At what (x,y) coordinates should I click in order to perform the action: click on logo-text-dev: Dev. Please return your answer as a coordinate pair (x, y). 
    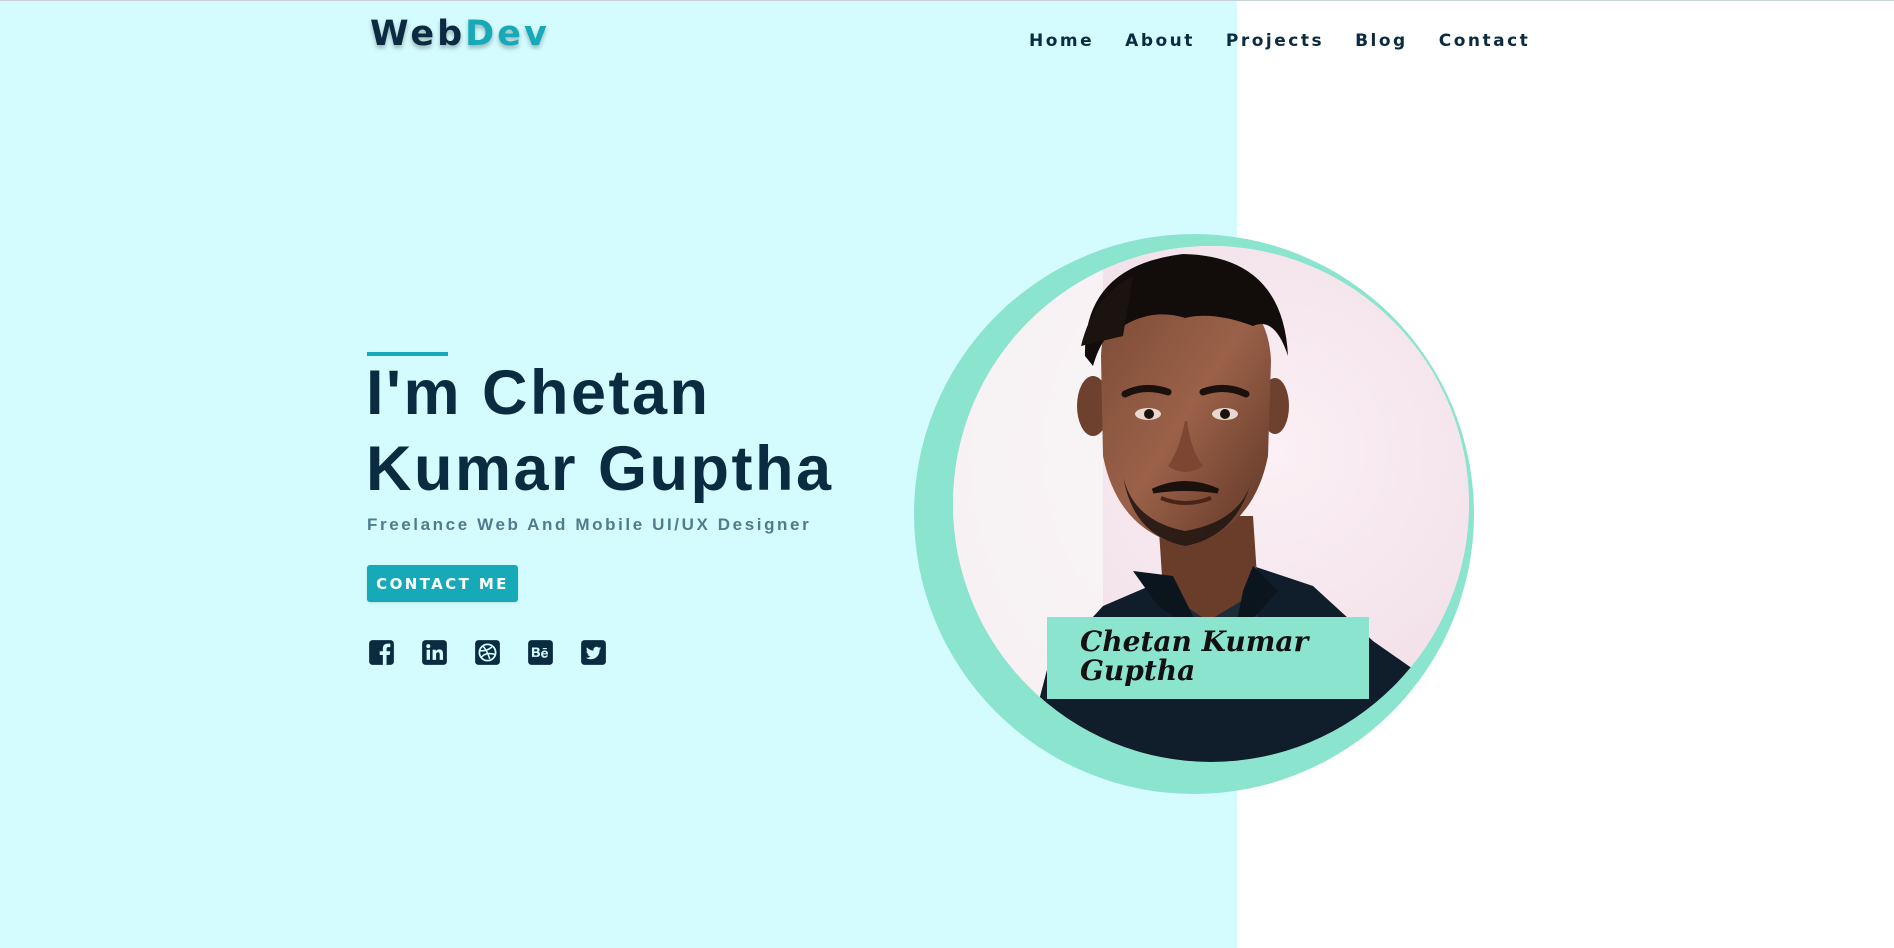
    Looking at the image, I should click on (507, 34).